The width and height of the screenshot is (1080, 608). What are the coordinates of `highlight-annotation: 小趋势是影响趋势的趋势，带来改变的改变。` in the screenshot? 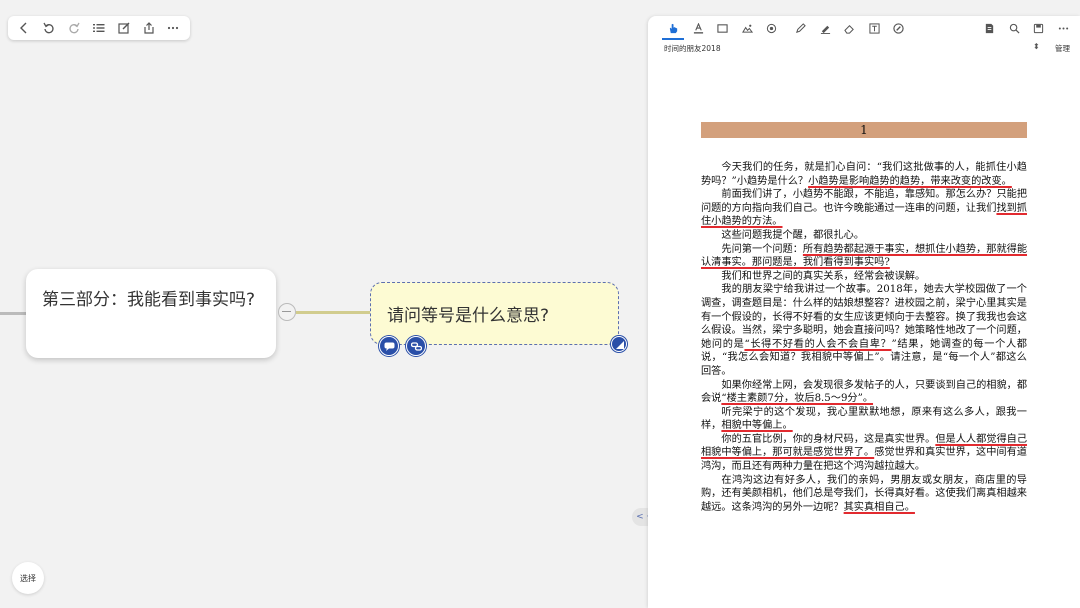 It's located at (910, 181).